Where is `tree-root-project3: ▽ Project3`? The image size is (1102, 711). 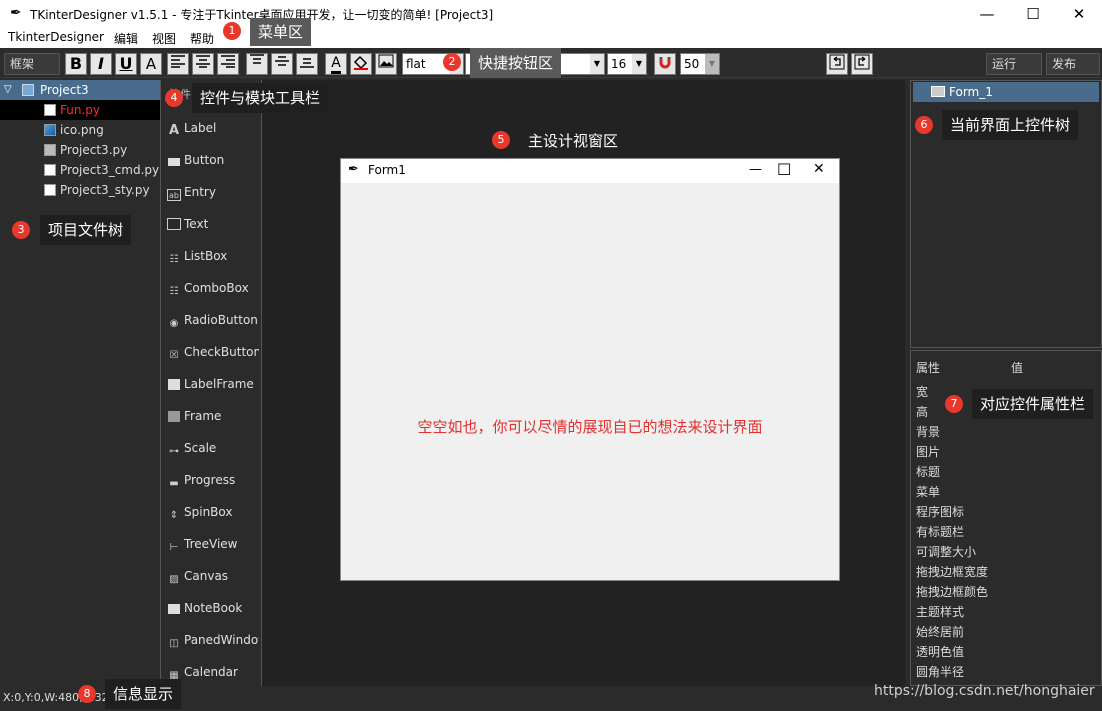
tree-root-project3: ▽ Project3 is located at coordinates (80, 90).